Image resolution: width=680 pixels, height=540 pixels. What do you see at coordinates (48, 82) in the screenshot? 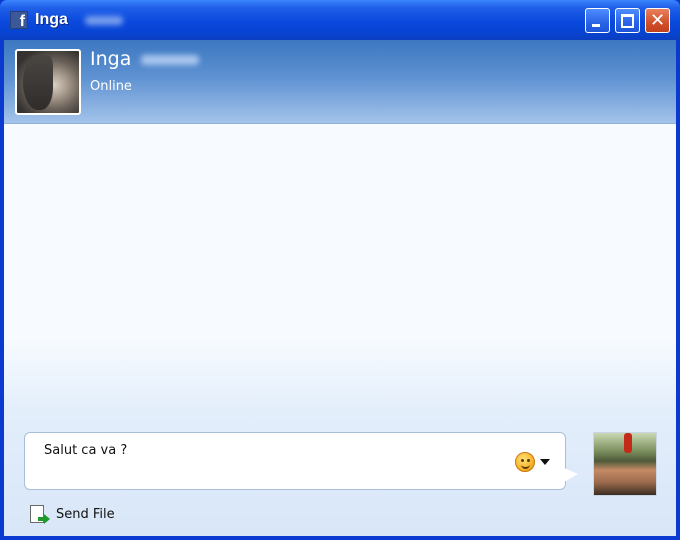
I see `contact-avatar` at bounding box center [48, 82].